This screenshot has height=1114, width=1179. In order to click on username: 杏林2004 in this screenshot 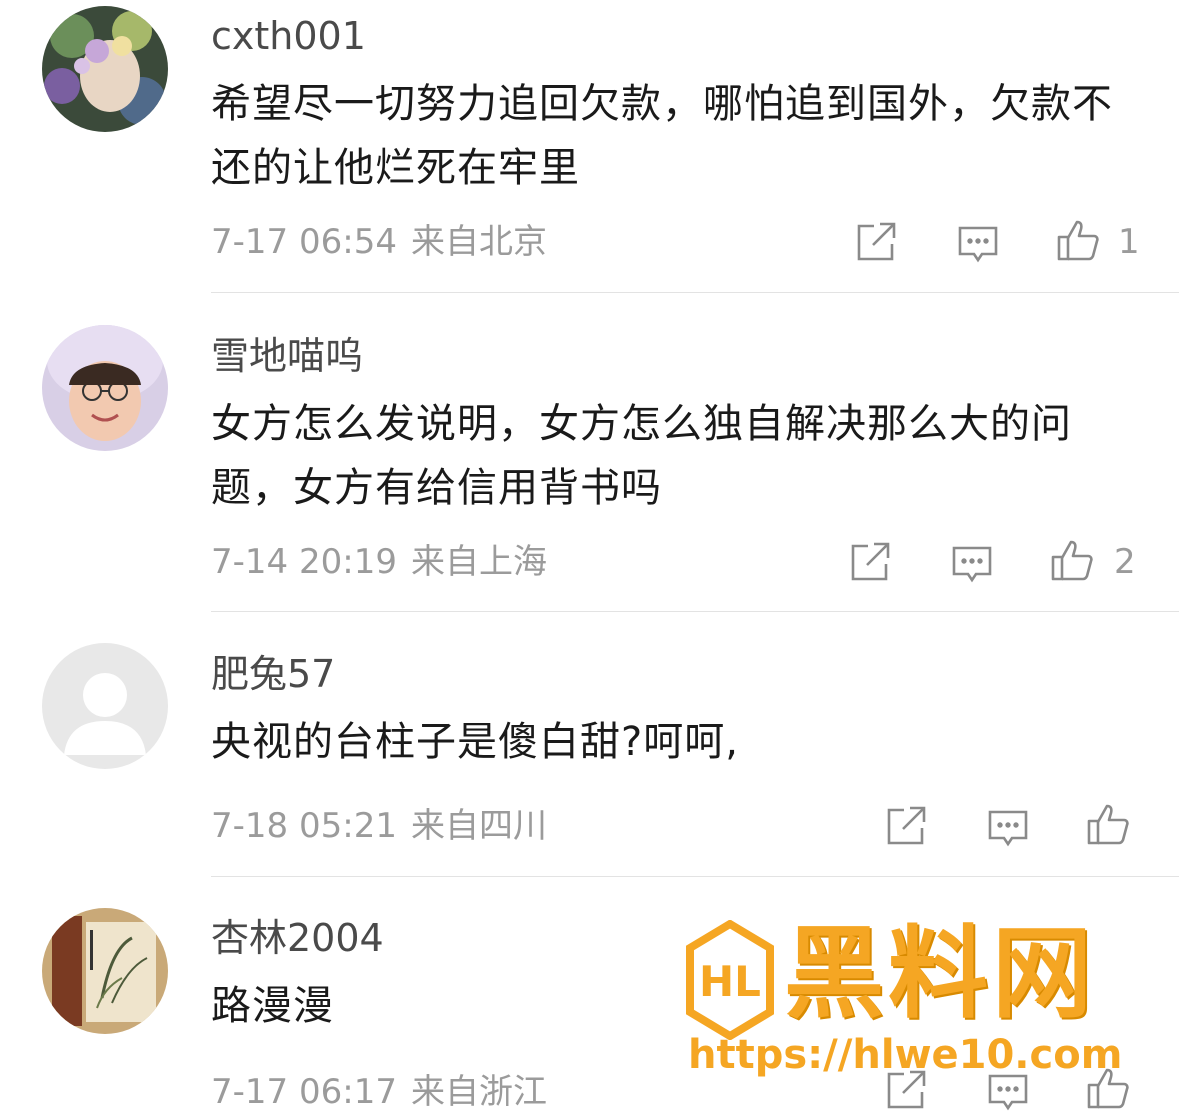, I will do `click(297, 938)`.